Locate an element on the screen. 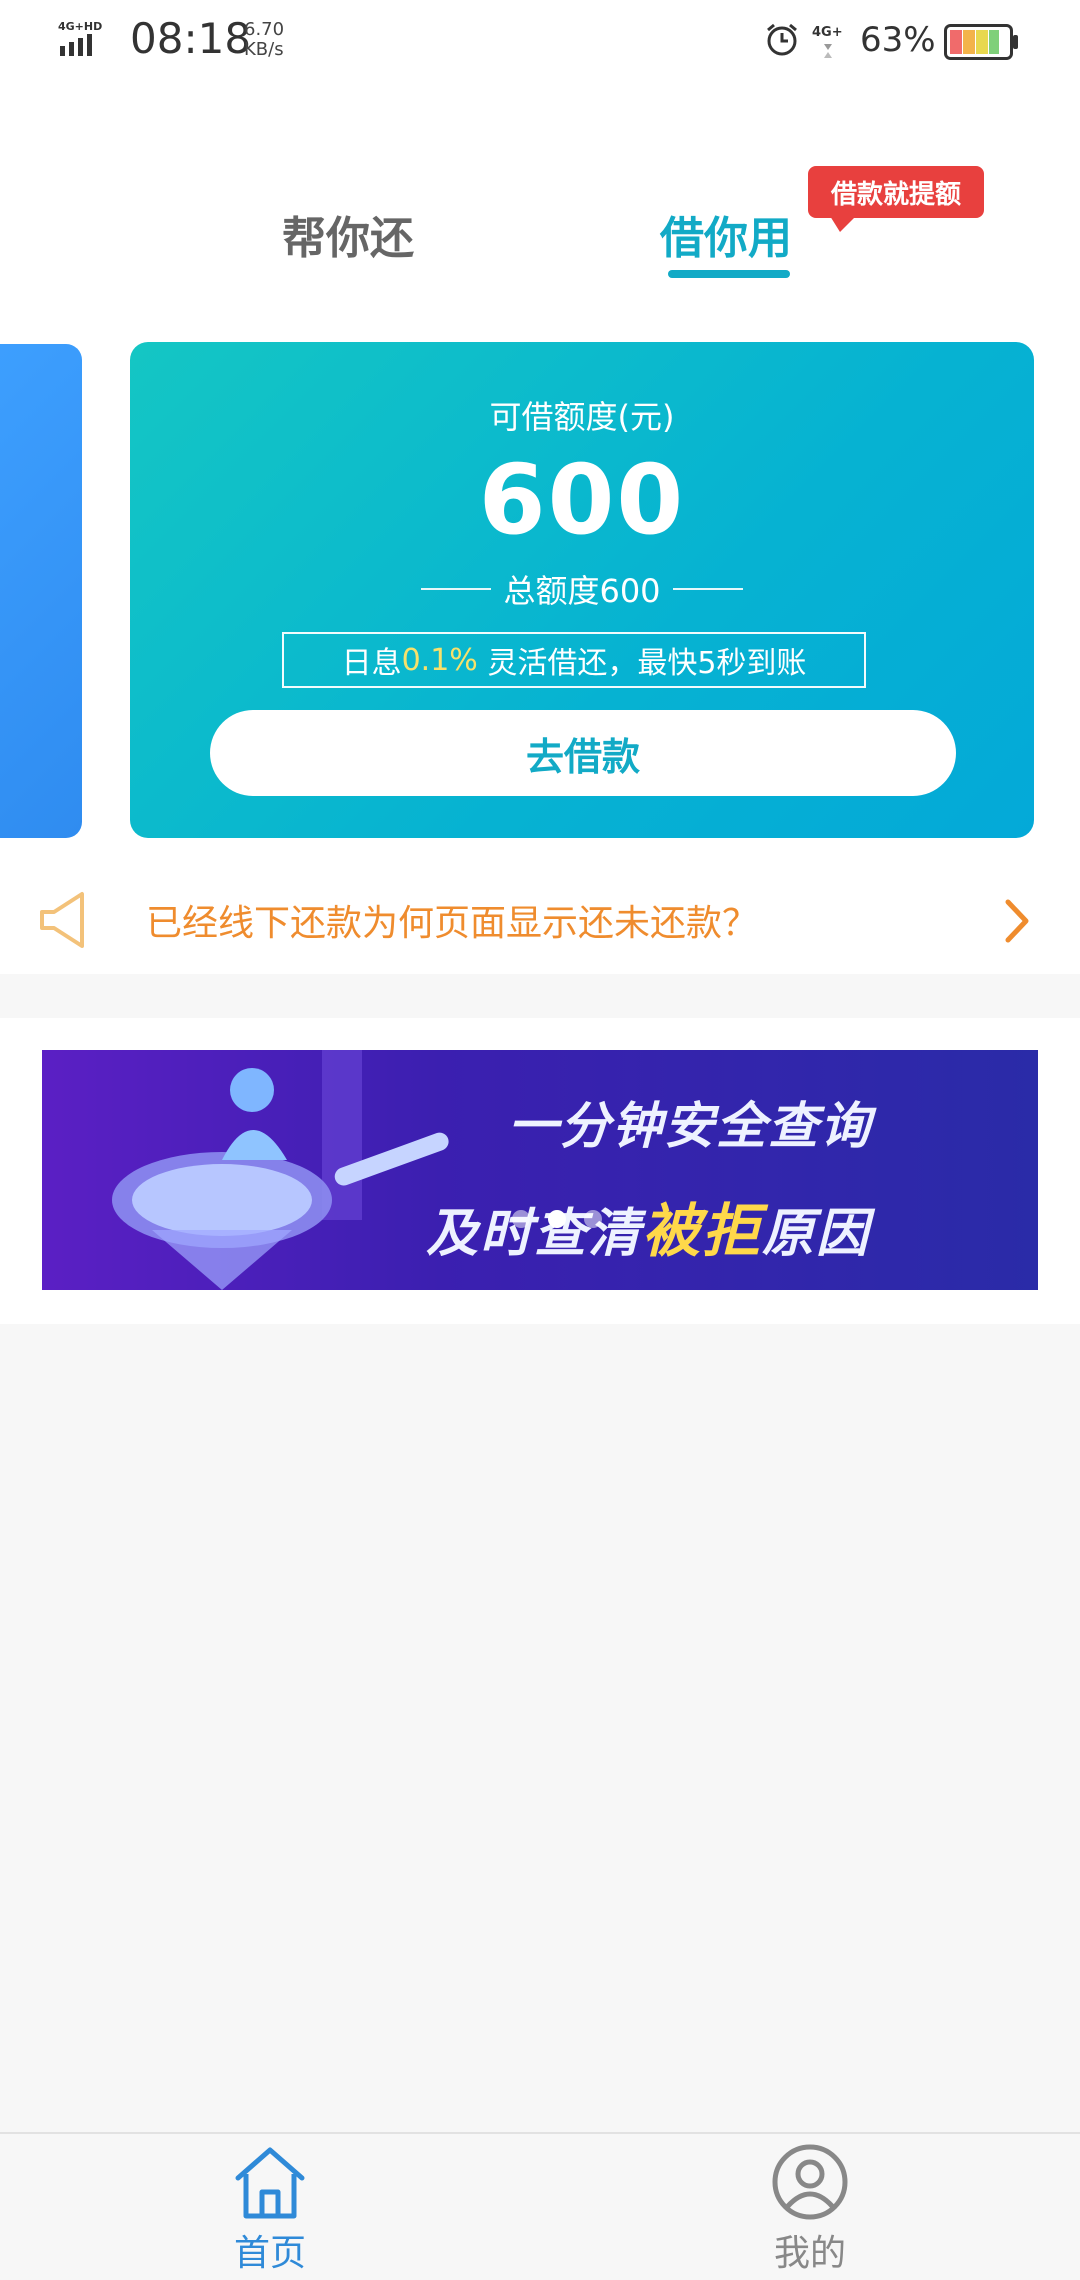 Image resolution: width=1080 pixels, height=2280 pixels. interest-suffix: 灵活借还，最快5秒到账 is located at coordinates (642, 663).